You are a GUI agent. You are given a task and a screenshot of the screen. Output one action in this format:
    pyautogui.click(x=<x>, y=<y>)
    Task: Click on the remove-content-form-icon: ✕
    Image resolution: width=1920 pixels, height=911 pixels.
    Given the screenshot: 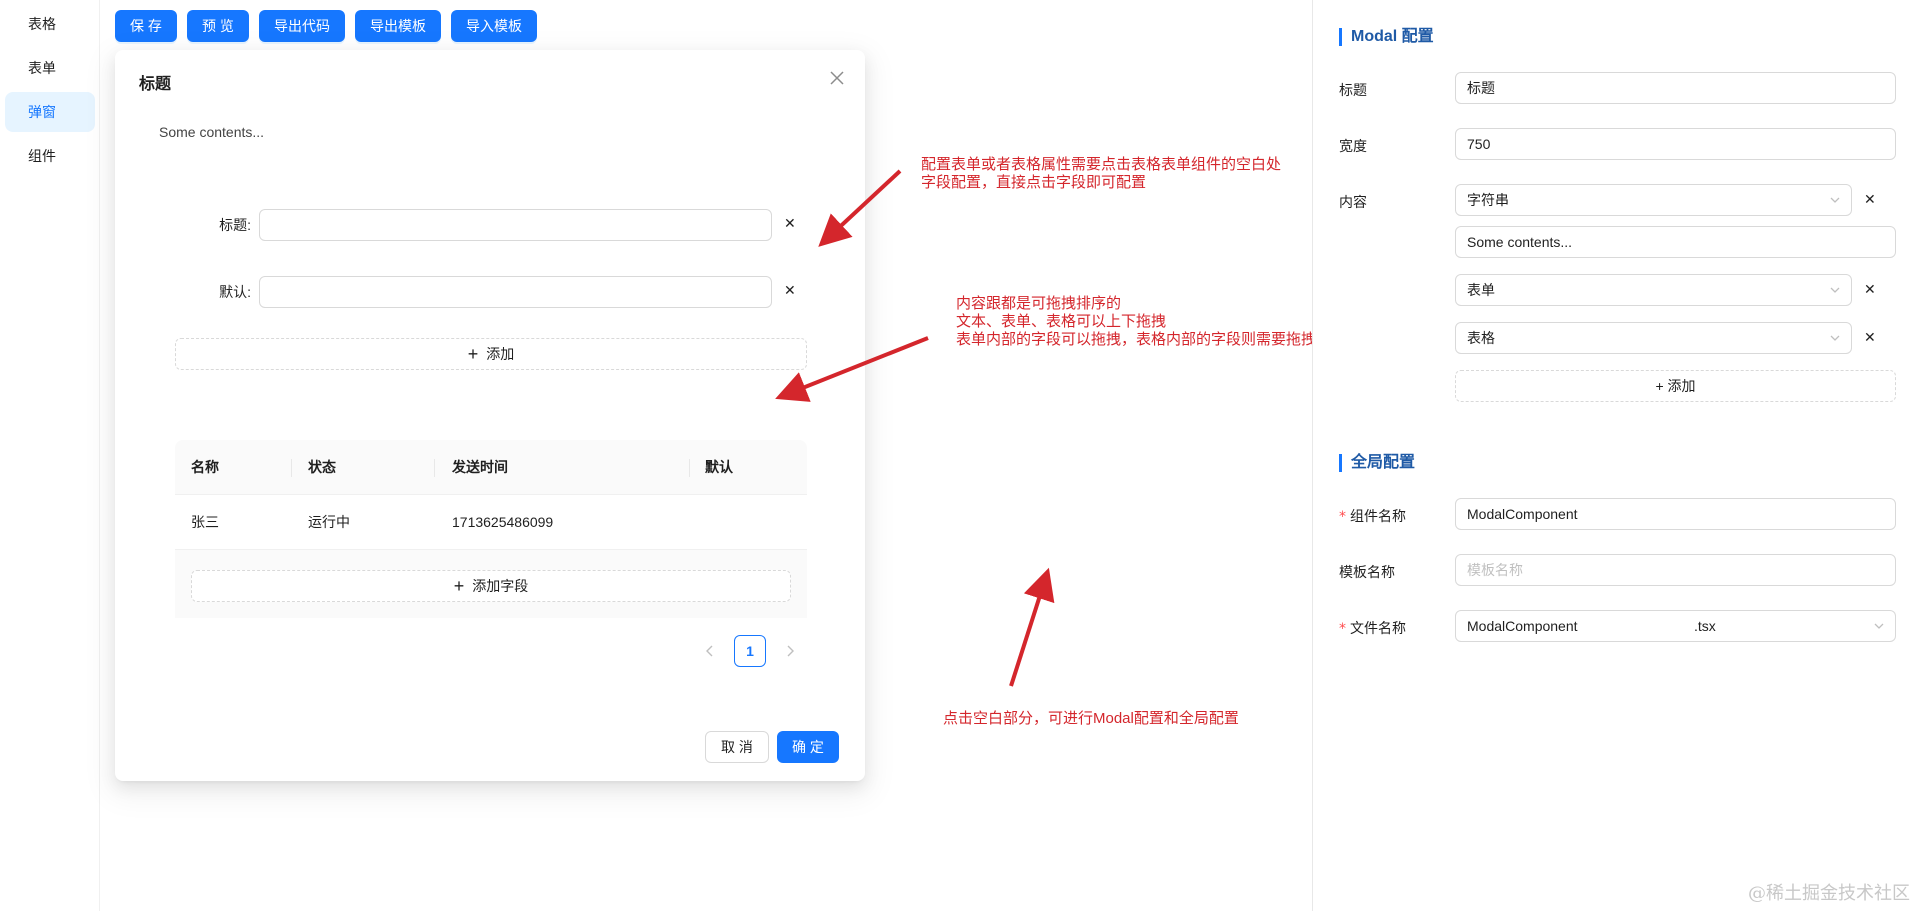 What is the action you would take?
    pyautogui.click(x=1870, y=289)
    